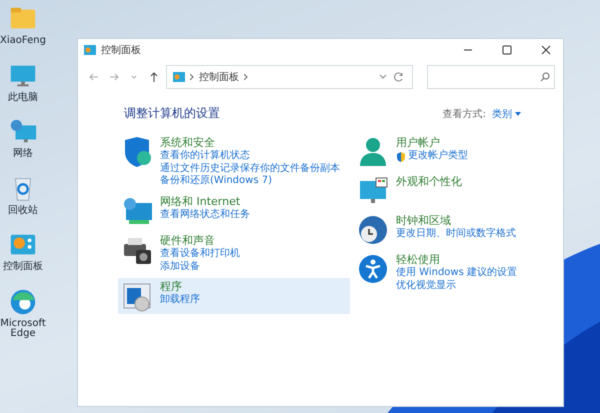 This screenshot has width=600, height=413. I want to click on category-item: 硬件和声音 查看设备和打印机 添加设备, so click(234, 254).